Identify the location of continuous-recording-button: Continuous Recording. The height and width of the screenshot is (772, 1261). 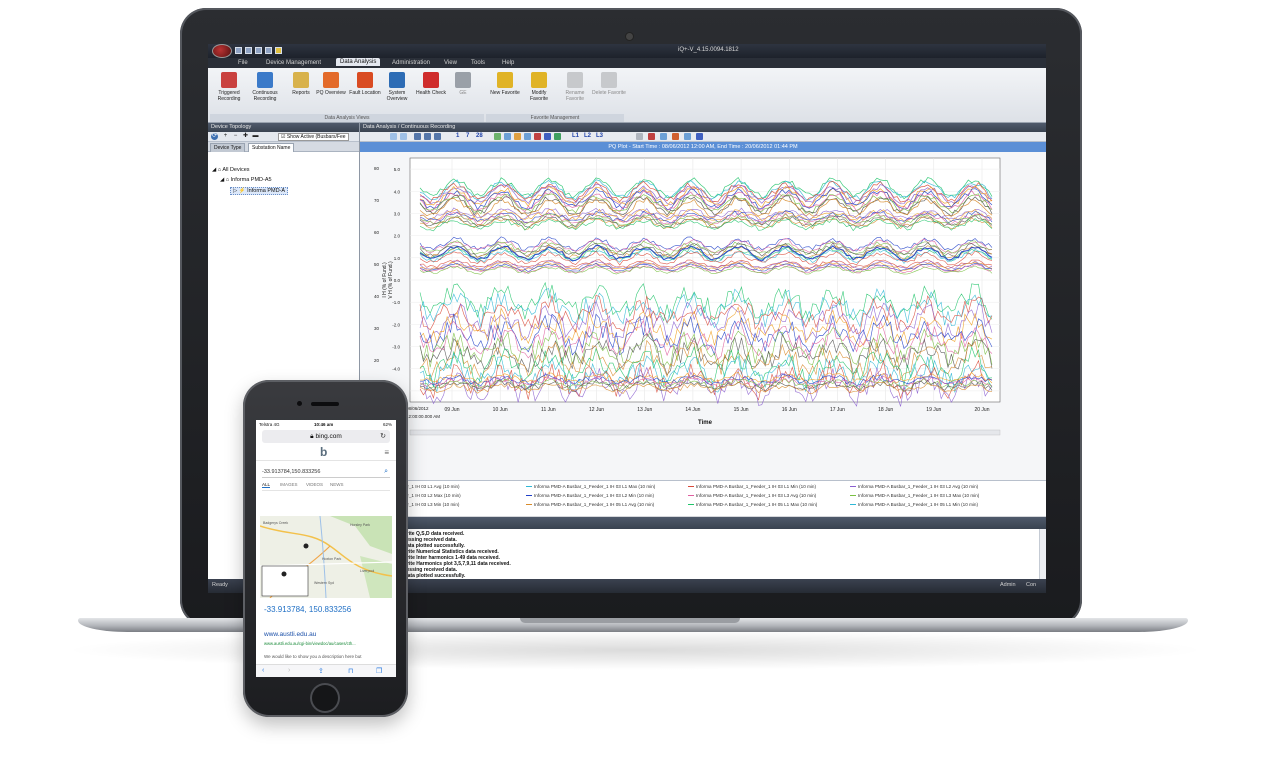
(265, 87).